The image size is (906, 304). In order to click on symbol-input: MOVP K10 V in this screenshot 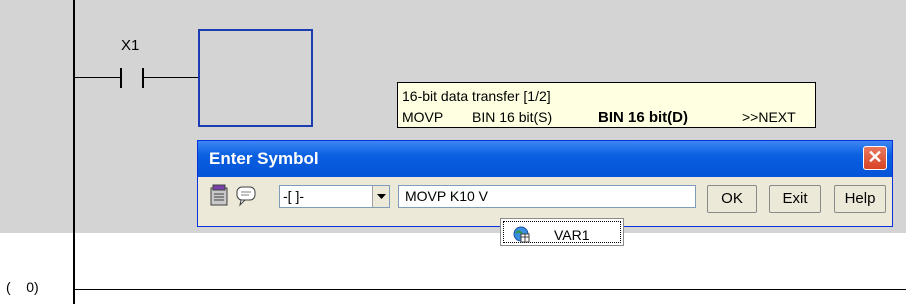, I will do `click(547, 196)`.